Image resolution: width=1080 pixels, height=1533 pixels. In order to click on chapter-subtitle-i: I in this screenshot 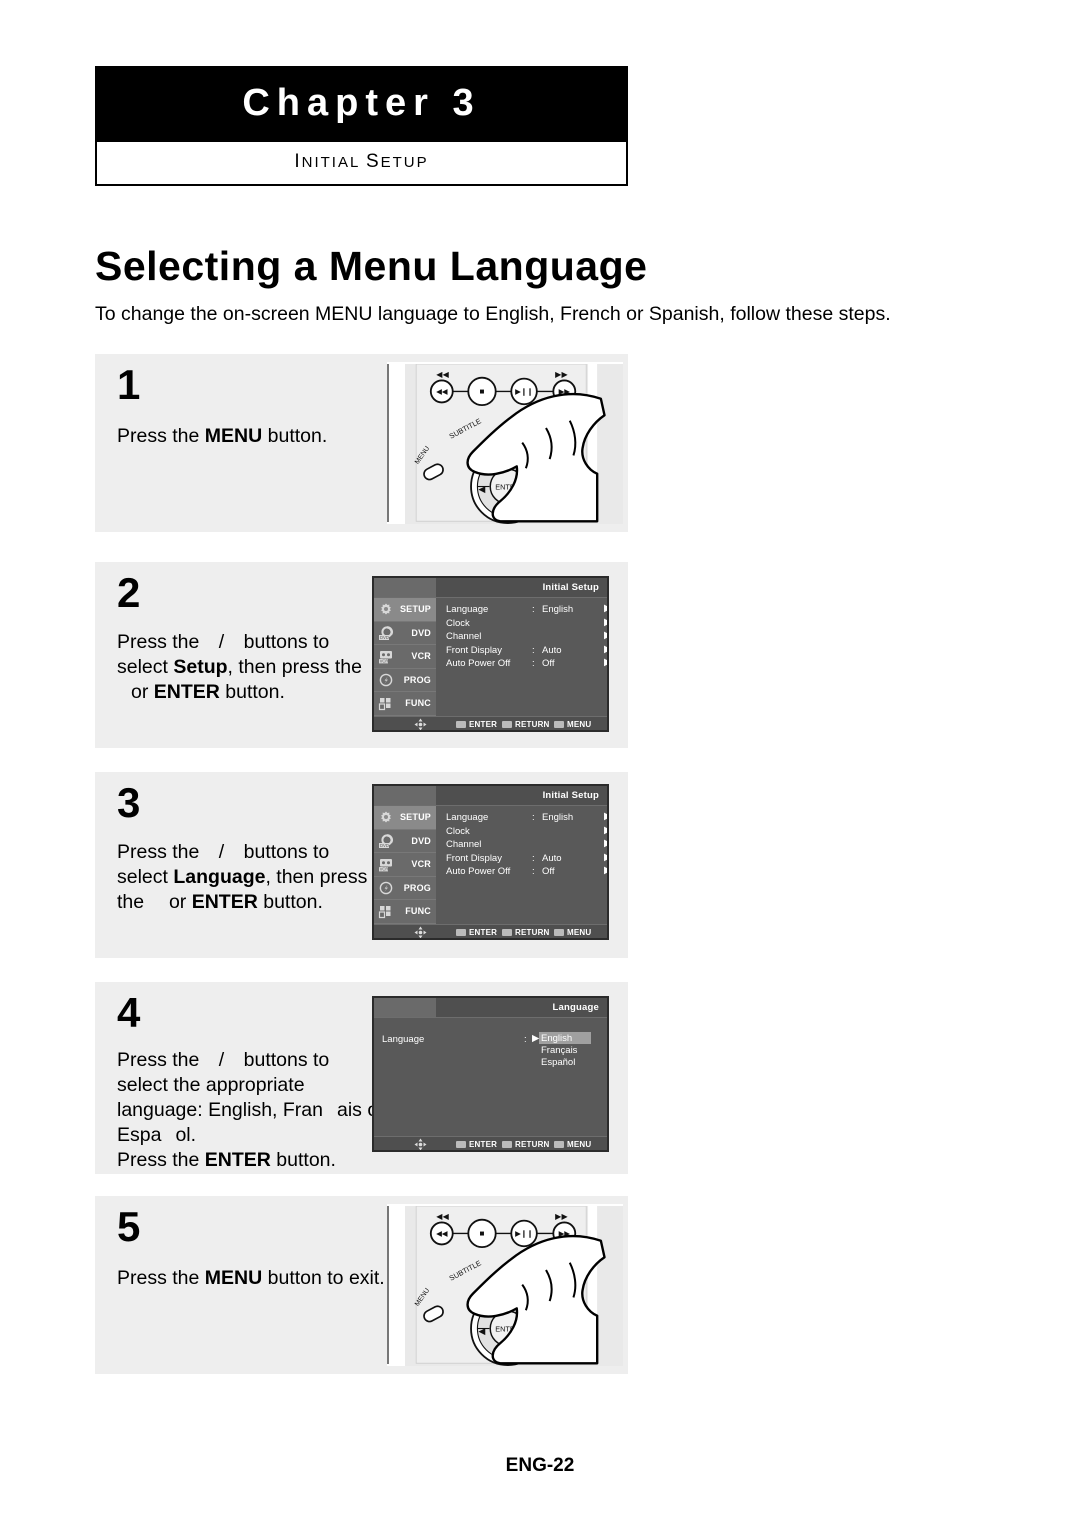, I will do `click(298, 161)`.